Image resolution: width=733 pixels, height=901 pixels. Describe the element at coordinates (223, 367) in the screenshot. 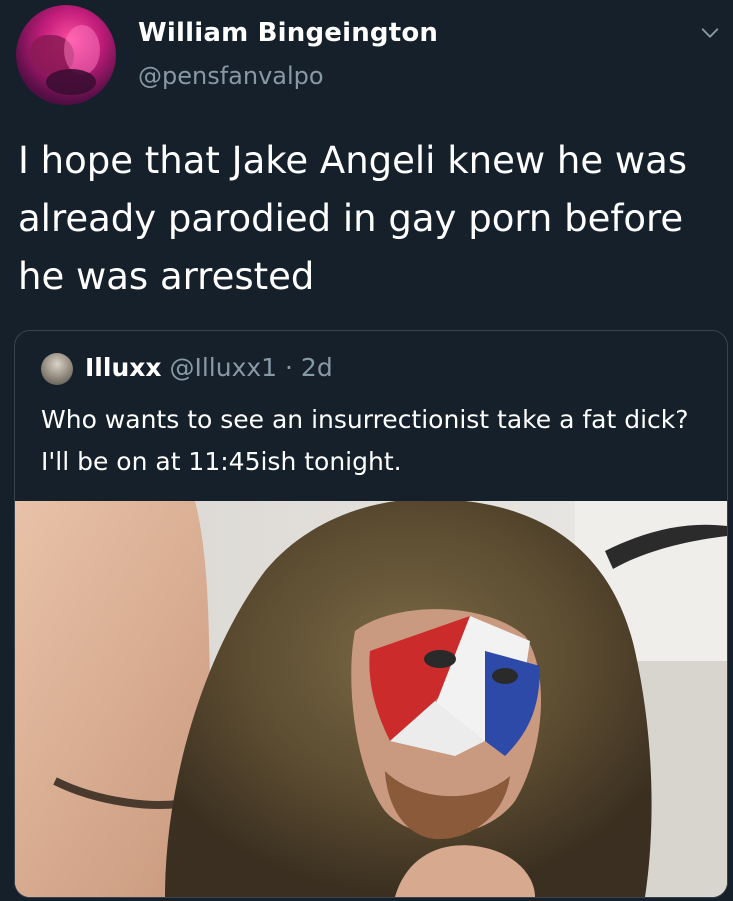

I see `quoted-author-handle: @Illuxx1` at that location.